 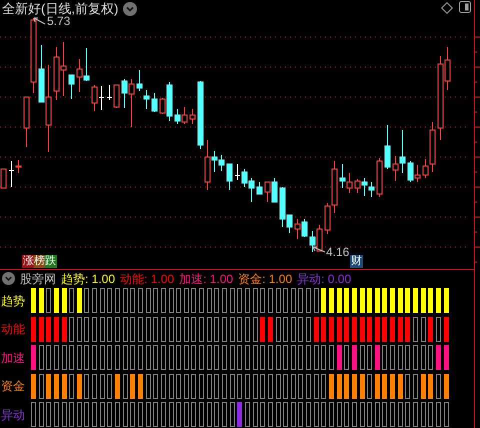 I want to click on row-label: 异动, so click(x=13, y=415).